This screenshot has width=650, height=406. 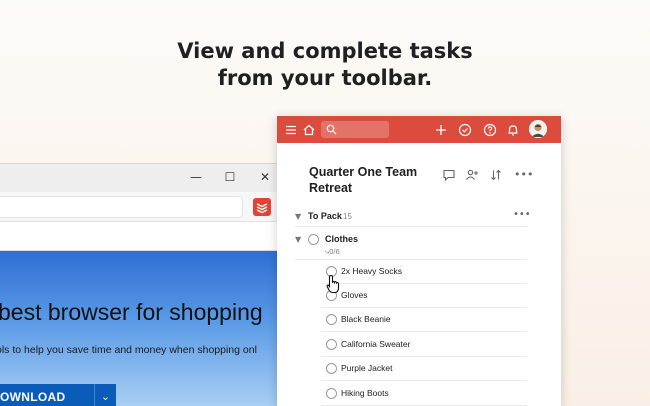 I want to click on browser-address-bar, so click(x=145, y=207).